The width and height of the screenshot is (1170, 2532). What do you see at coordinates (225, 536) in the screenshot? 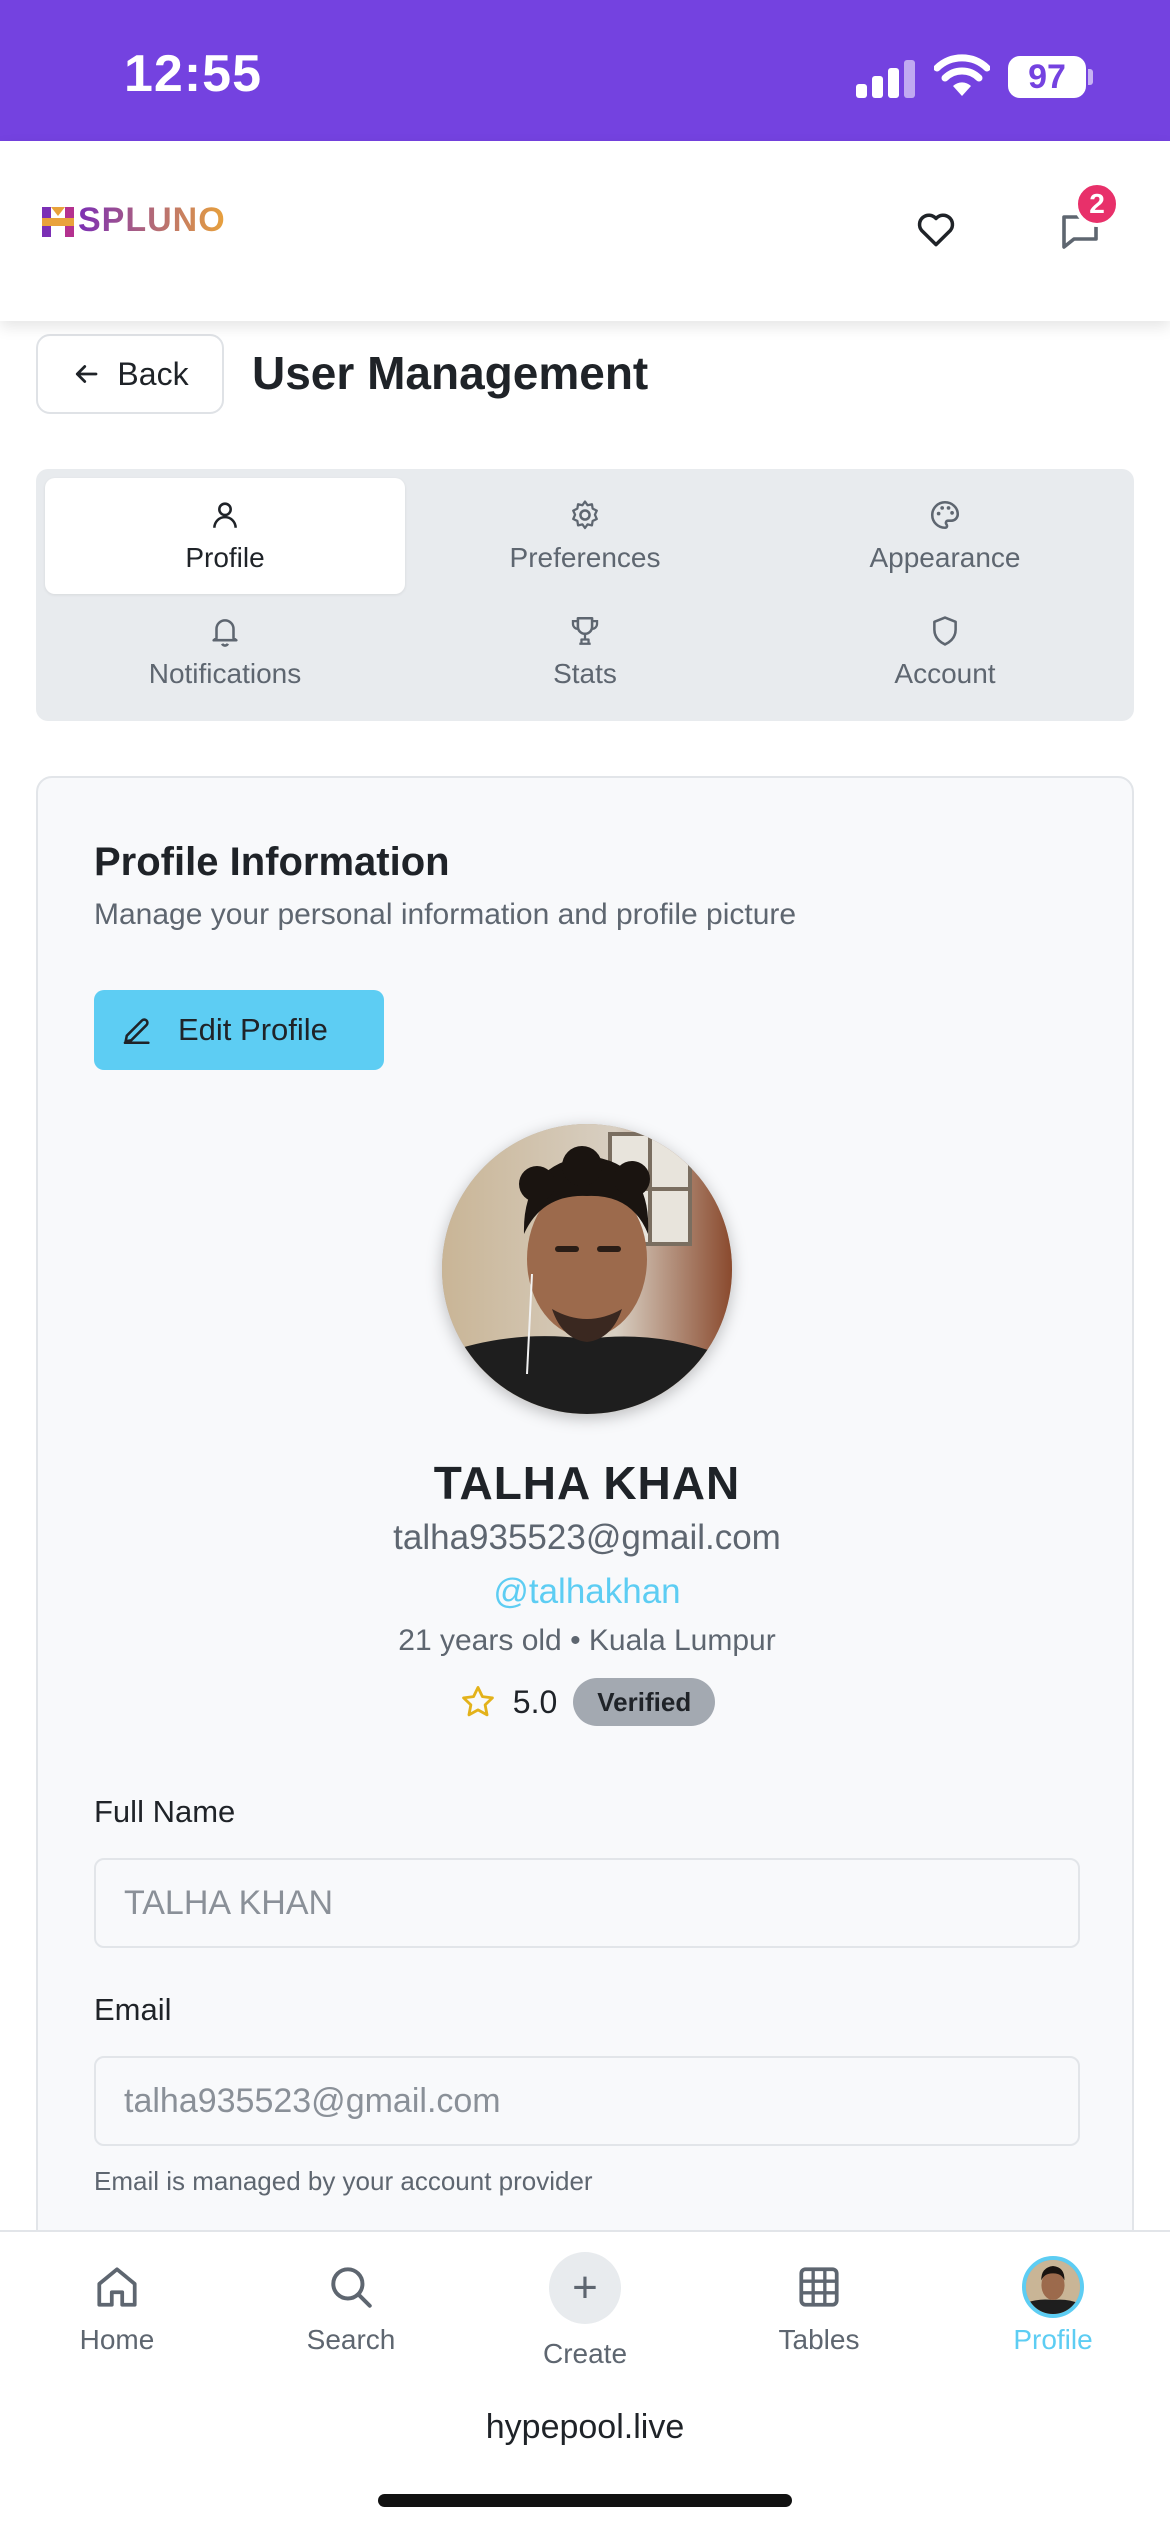
I see `tab-profile: Profile` at bounding box center [225, 536].